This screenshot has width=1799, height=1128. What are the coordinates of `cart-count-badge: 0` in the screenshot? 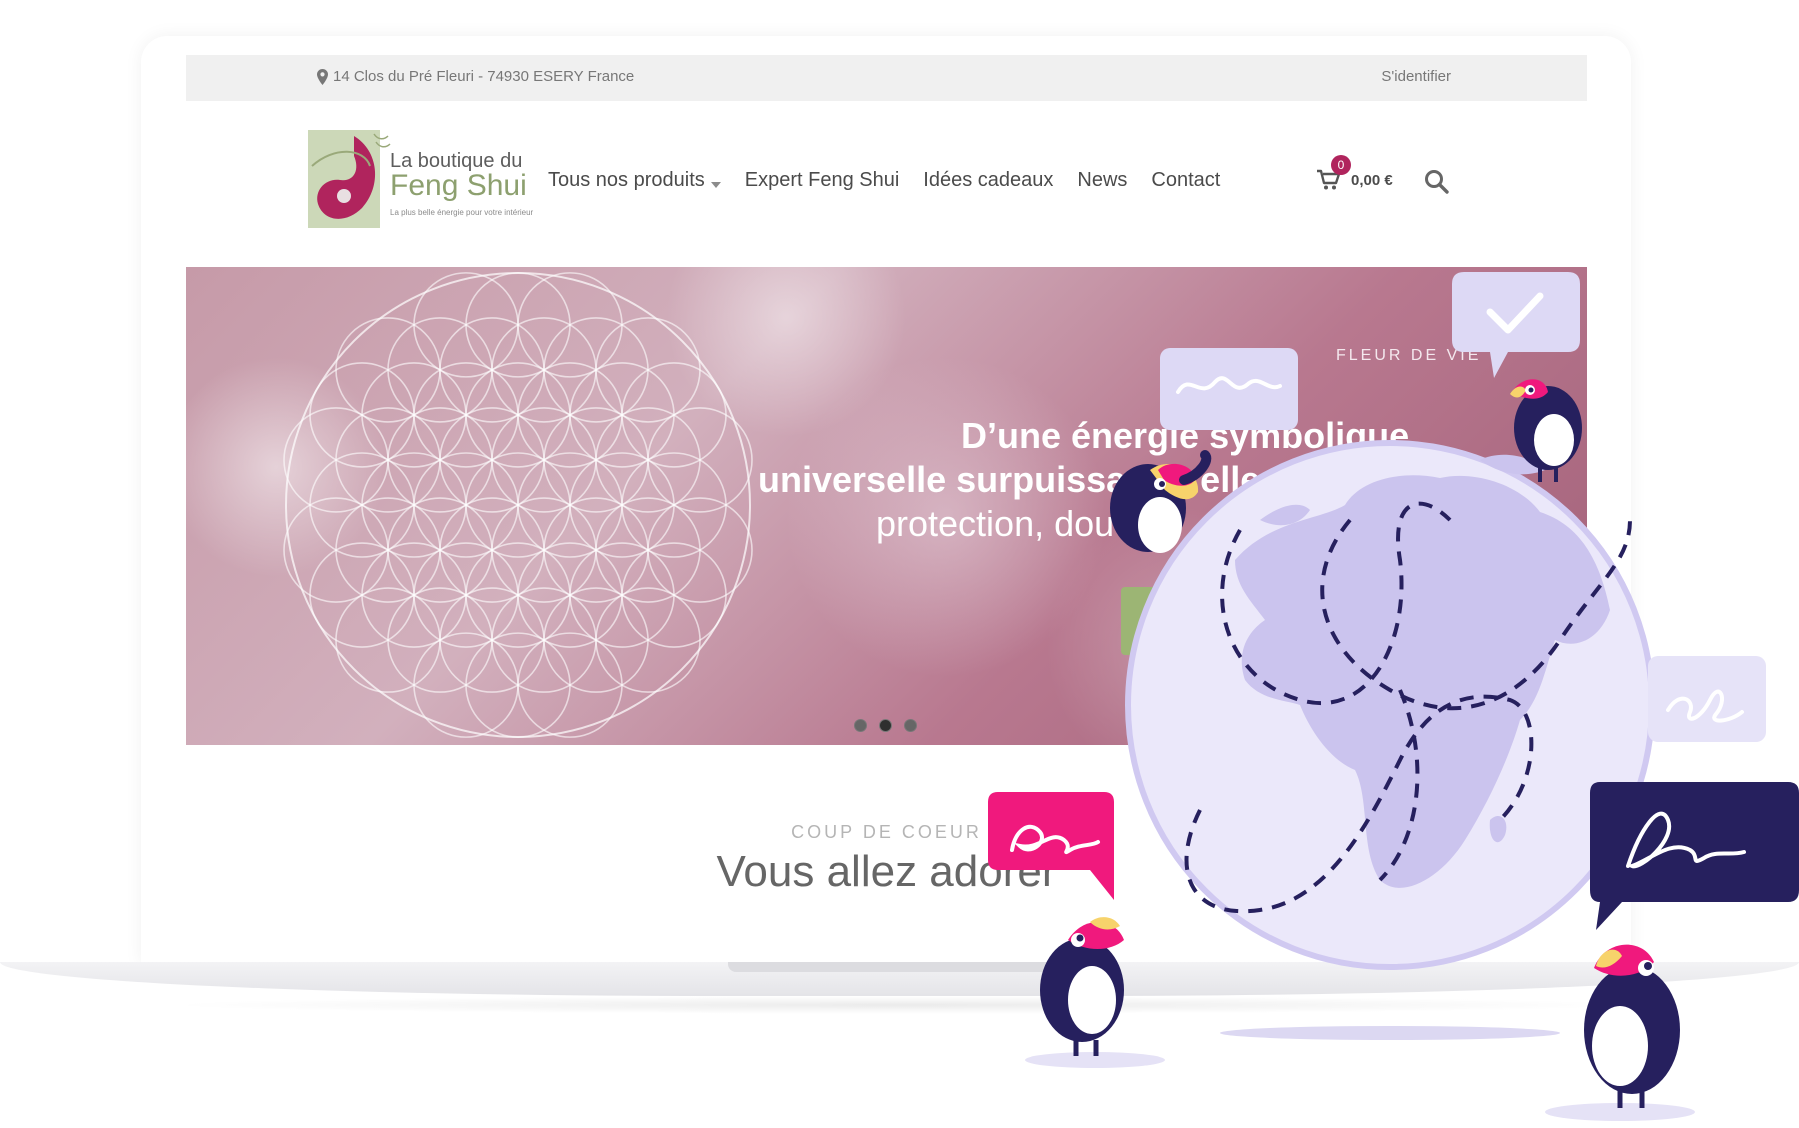 It's located at (1341, 165).